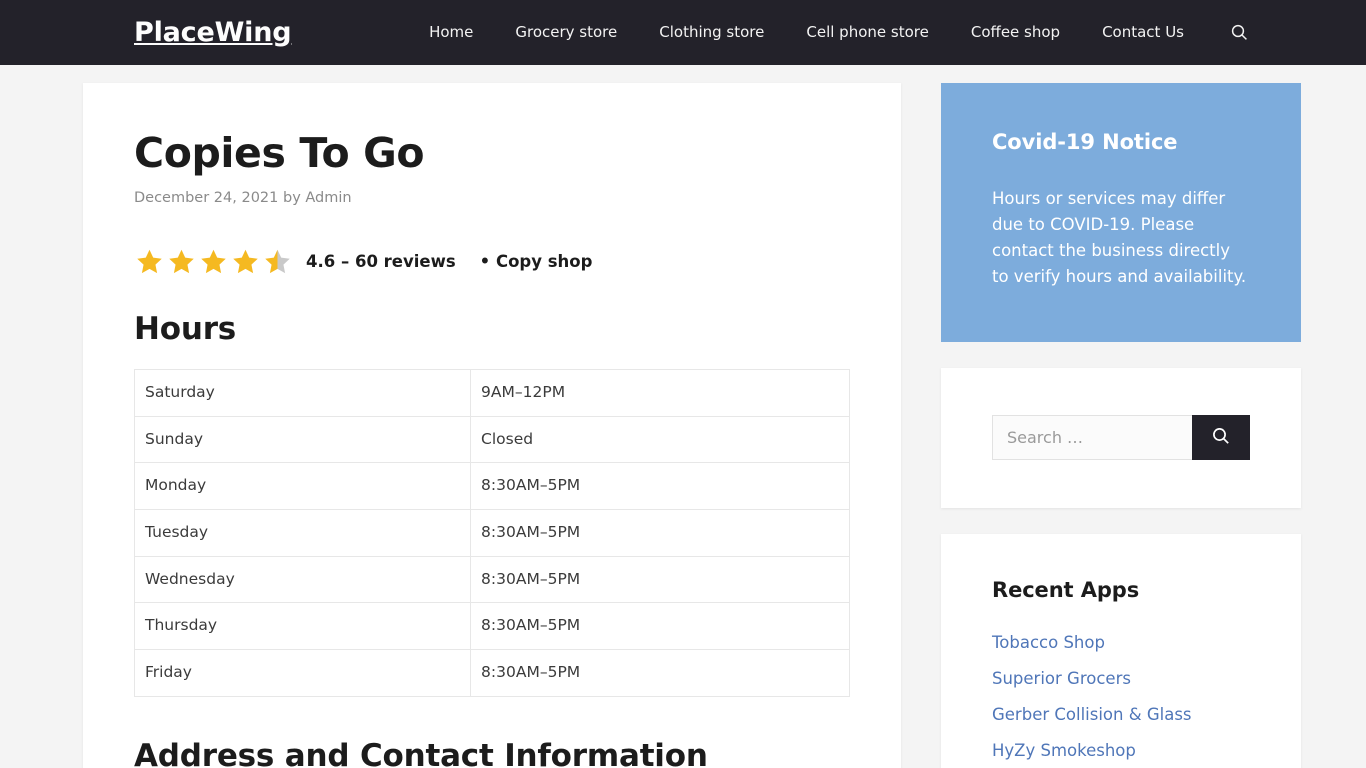 This screenshot has width=1366, height=768. What do you see at coordinates (1230, 32) in the screenshot?
I see `header-search-toggle` at bounding box center [1230, 32].